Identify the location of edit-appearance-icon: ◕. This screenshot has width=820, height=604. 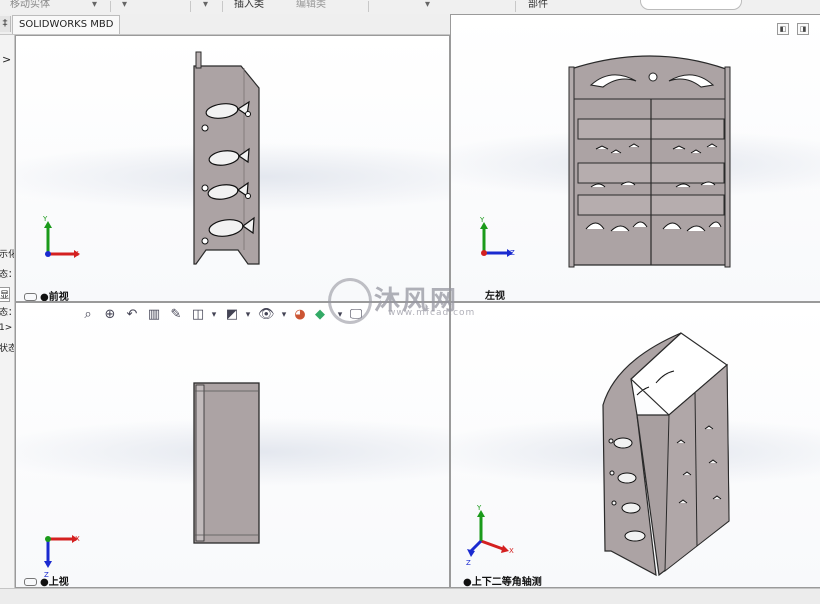
(300, 315).